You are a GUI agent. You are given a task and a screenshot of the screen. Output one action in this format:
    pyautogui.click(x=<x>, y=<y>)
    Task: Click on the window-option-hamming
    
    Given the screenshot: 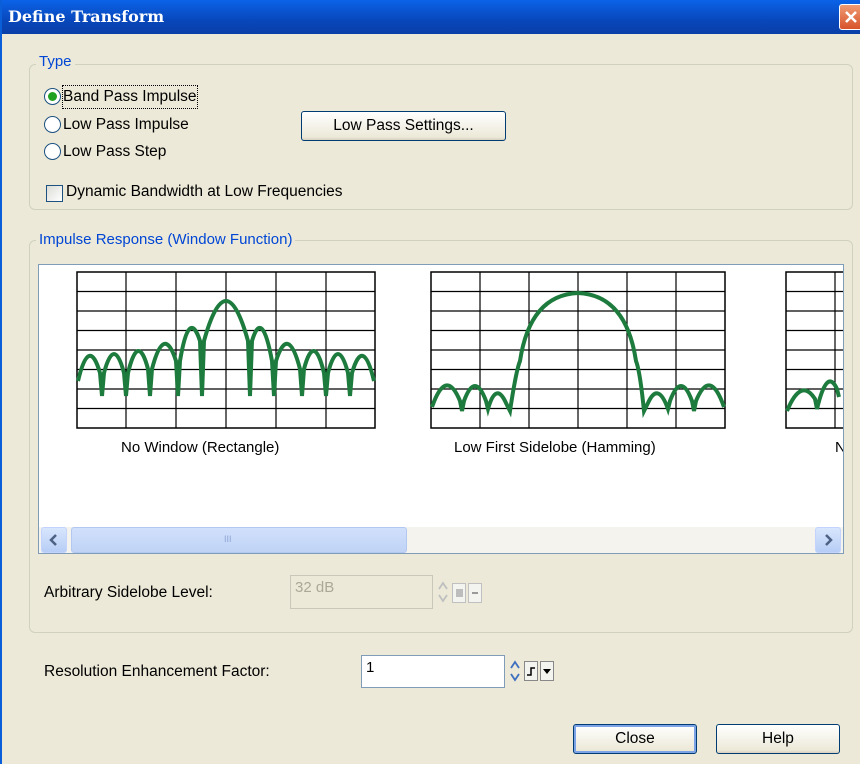 What is the action you would take?
    pyautogui.click(x=578, y=352)
    